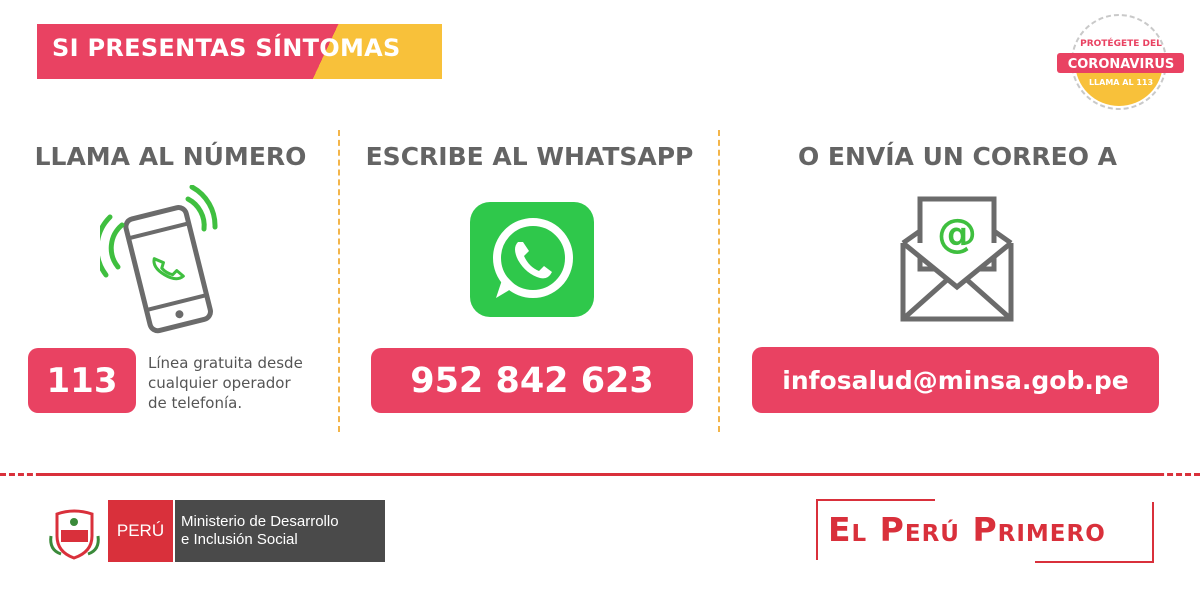  I want to click on email-address-pill: infosalud@minsa.gob.pe, so click(955, 380).